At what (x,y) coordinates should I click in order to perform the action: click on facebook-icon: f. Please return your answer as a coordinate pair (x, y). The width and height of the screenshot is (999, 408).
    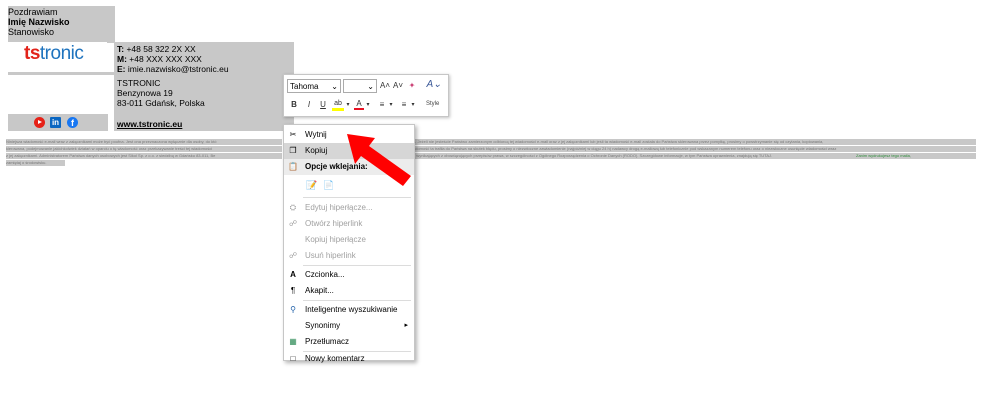
    Looking at the image, I should click on (72, 122).